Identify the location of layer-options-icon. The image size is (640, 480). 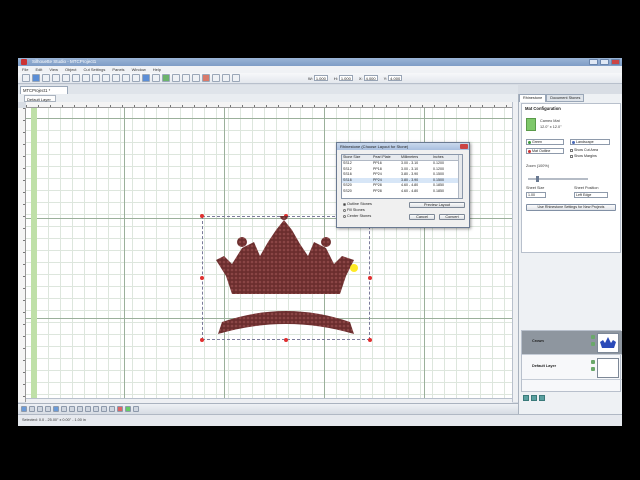
(542, 398).